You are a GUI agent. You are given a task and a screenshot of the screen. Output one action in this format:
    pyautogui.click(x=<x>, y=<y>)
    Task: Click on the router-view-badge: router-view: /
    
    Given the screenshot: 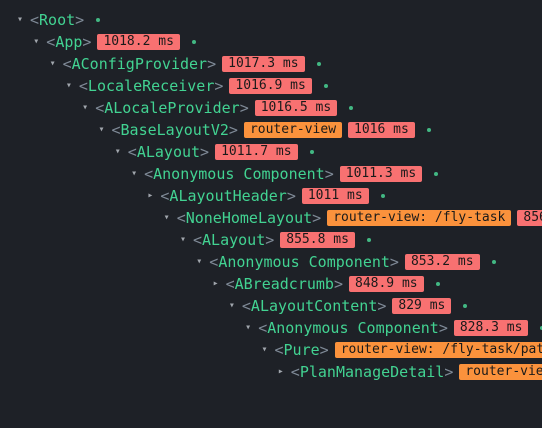 What is the action you would take?
    pyautogui.click(x=500, y=372)
    